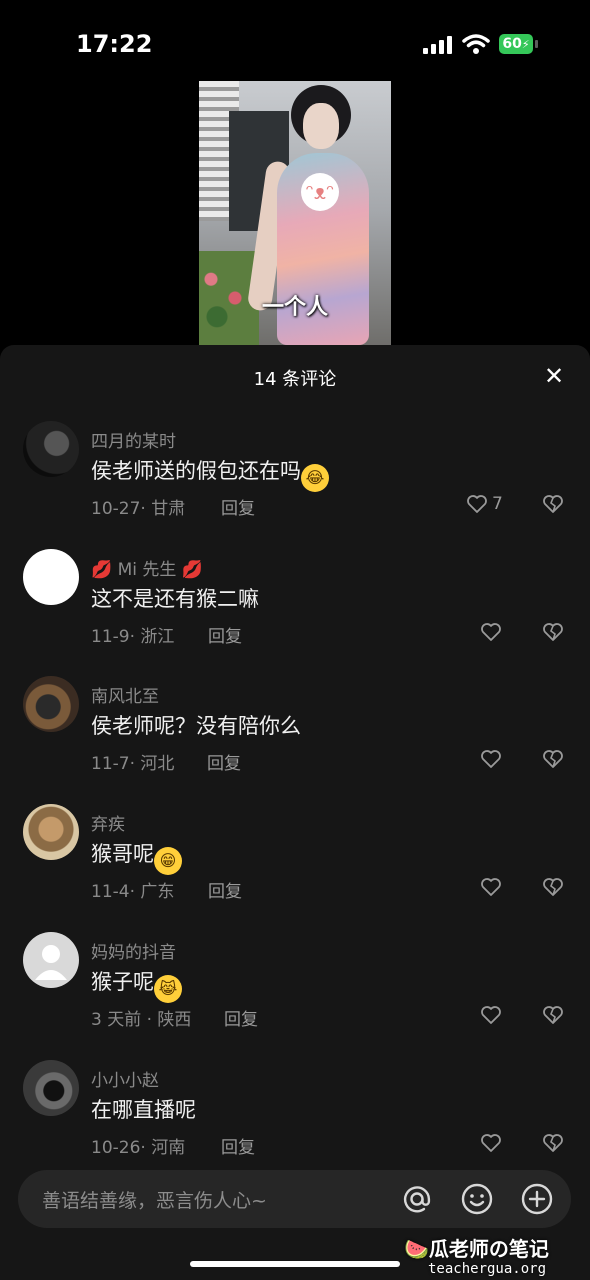  I want to click on comment-text-content: 猴哥呢, so click(122, 854).